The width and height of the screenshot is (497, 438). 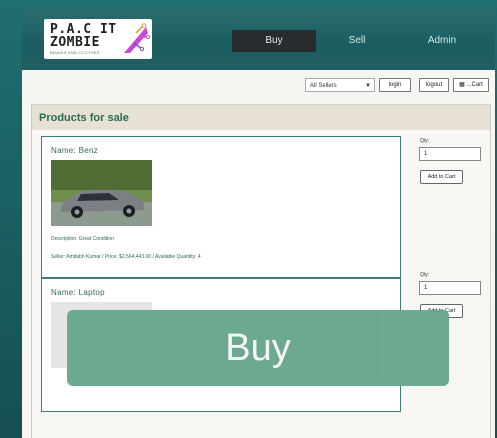 What do you see at coordinates (75, 150) in the screenshot?
I see `product-name: Name: Benz` at bounding box center [75, 150].